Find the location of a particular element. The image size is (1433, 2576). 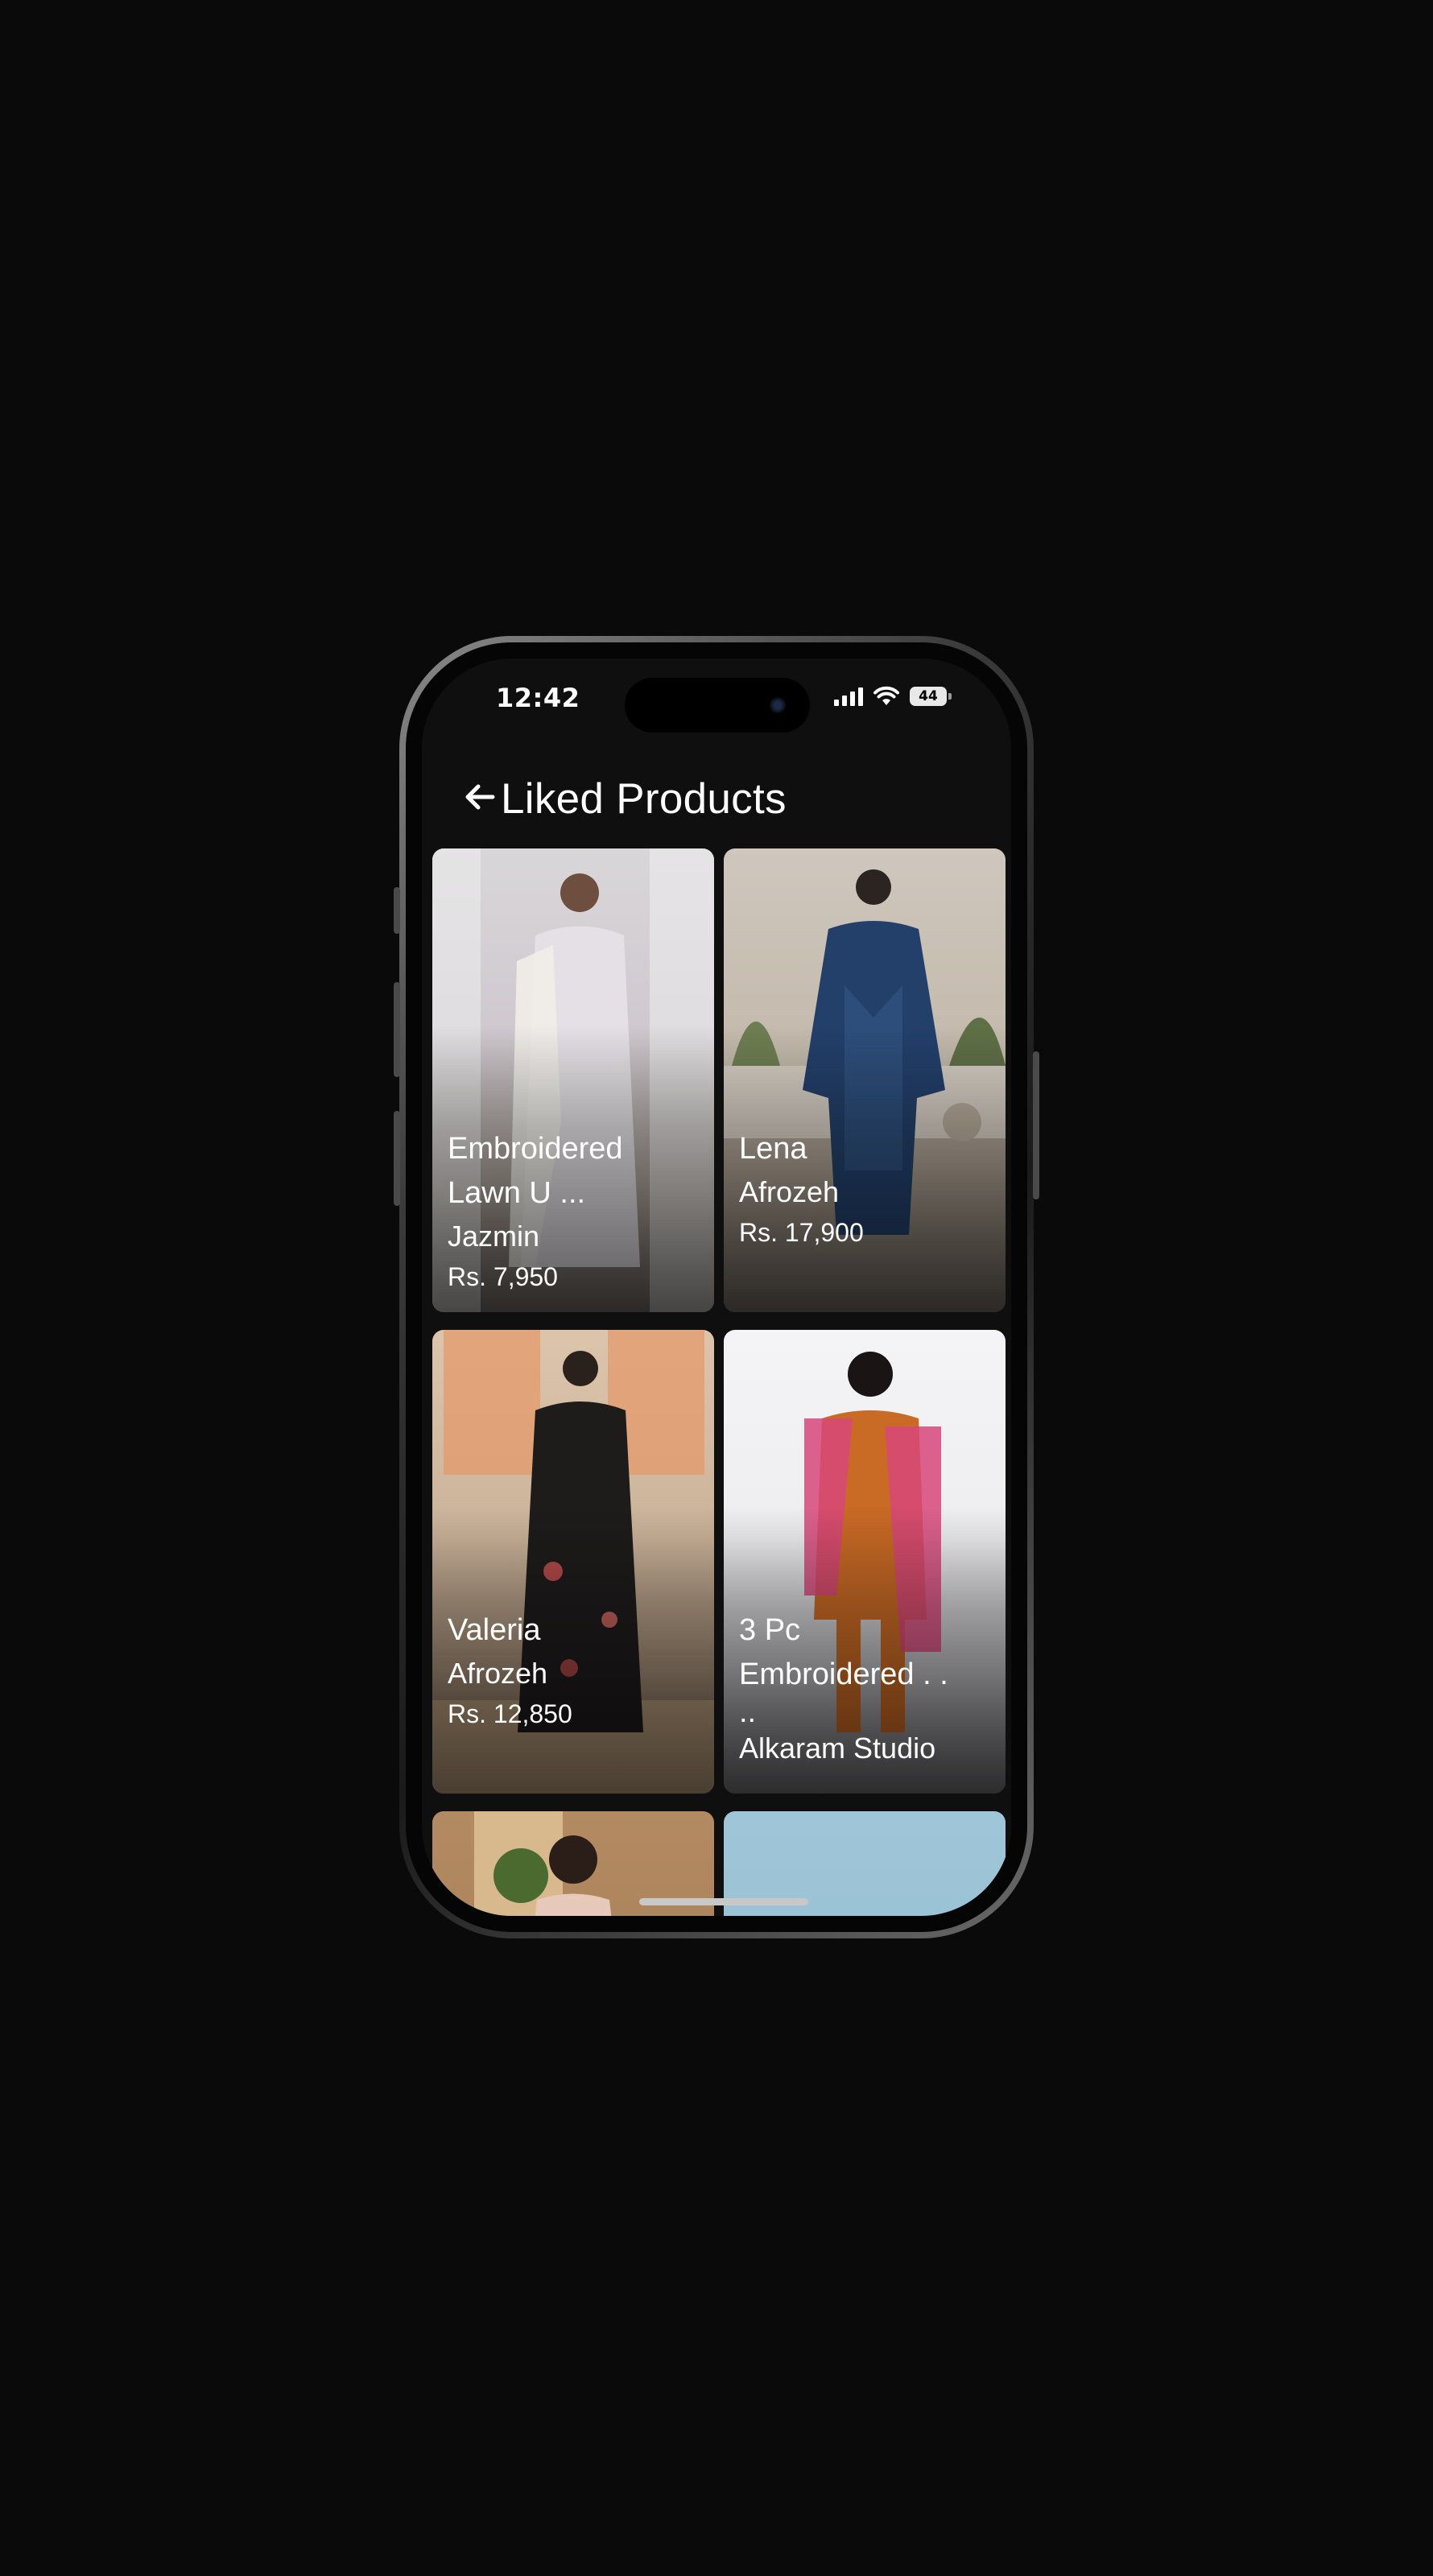

product-card: 3 Pc Embroidered . . .. Alkaram Studio is located at coordinates (865, 1562).